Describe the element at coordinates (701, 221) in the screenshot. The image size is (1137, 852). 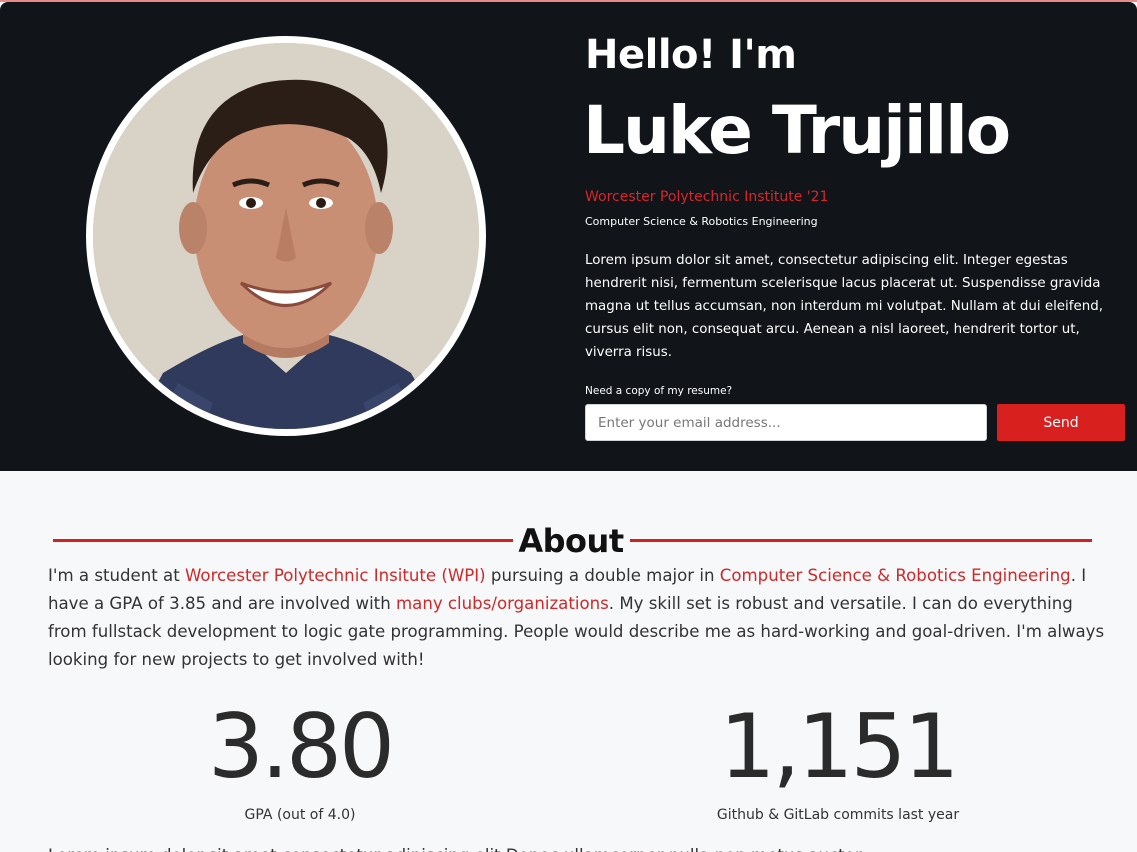
I see `major-text: Computer Science & Robotics Engineering` at that location.